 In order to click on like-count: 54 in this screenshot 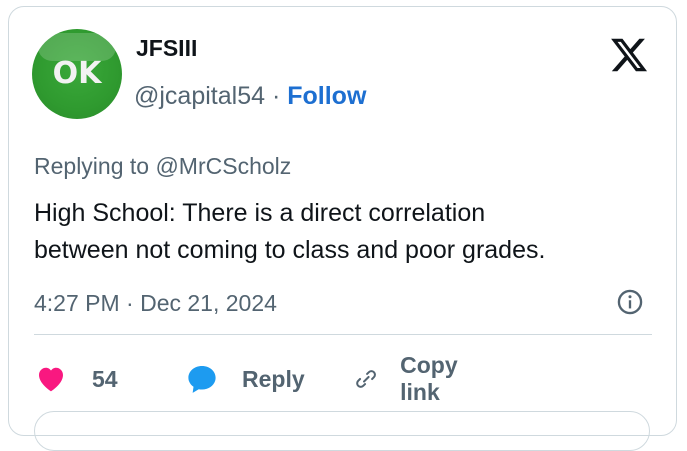, I will do `click(105, 378)`.